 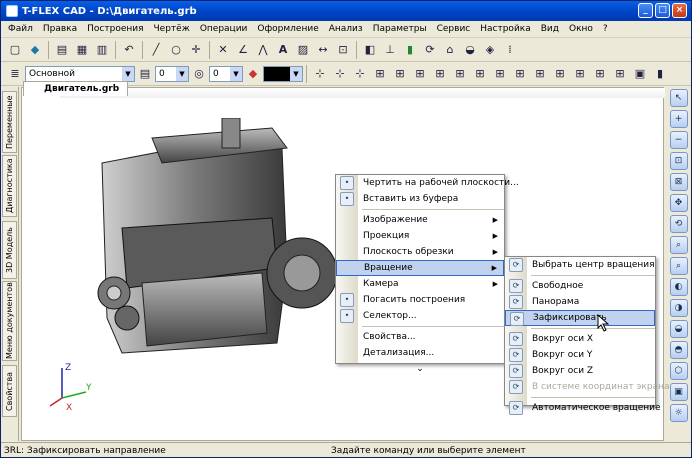 I want to click on zoom-icon: ⌕, so click(x=678, y=245).